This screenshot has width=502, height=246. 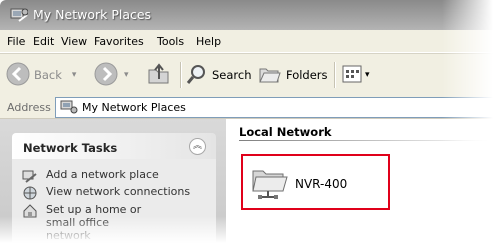 What do you see at coordinates (43, 41) in the screenshot?
I see `menu-edit: Edit` at bounding box center [43, 41].